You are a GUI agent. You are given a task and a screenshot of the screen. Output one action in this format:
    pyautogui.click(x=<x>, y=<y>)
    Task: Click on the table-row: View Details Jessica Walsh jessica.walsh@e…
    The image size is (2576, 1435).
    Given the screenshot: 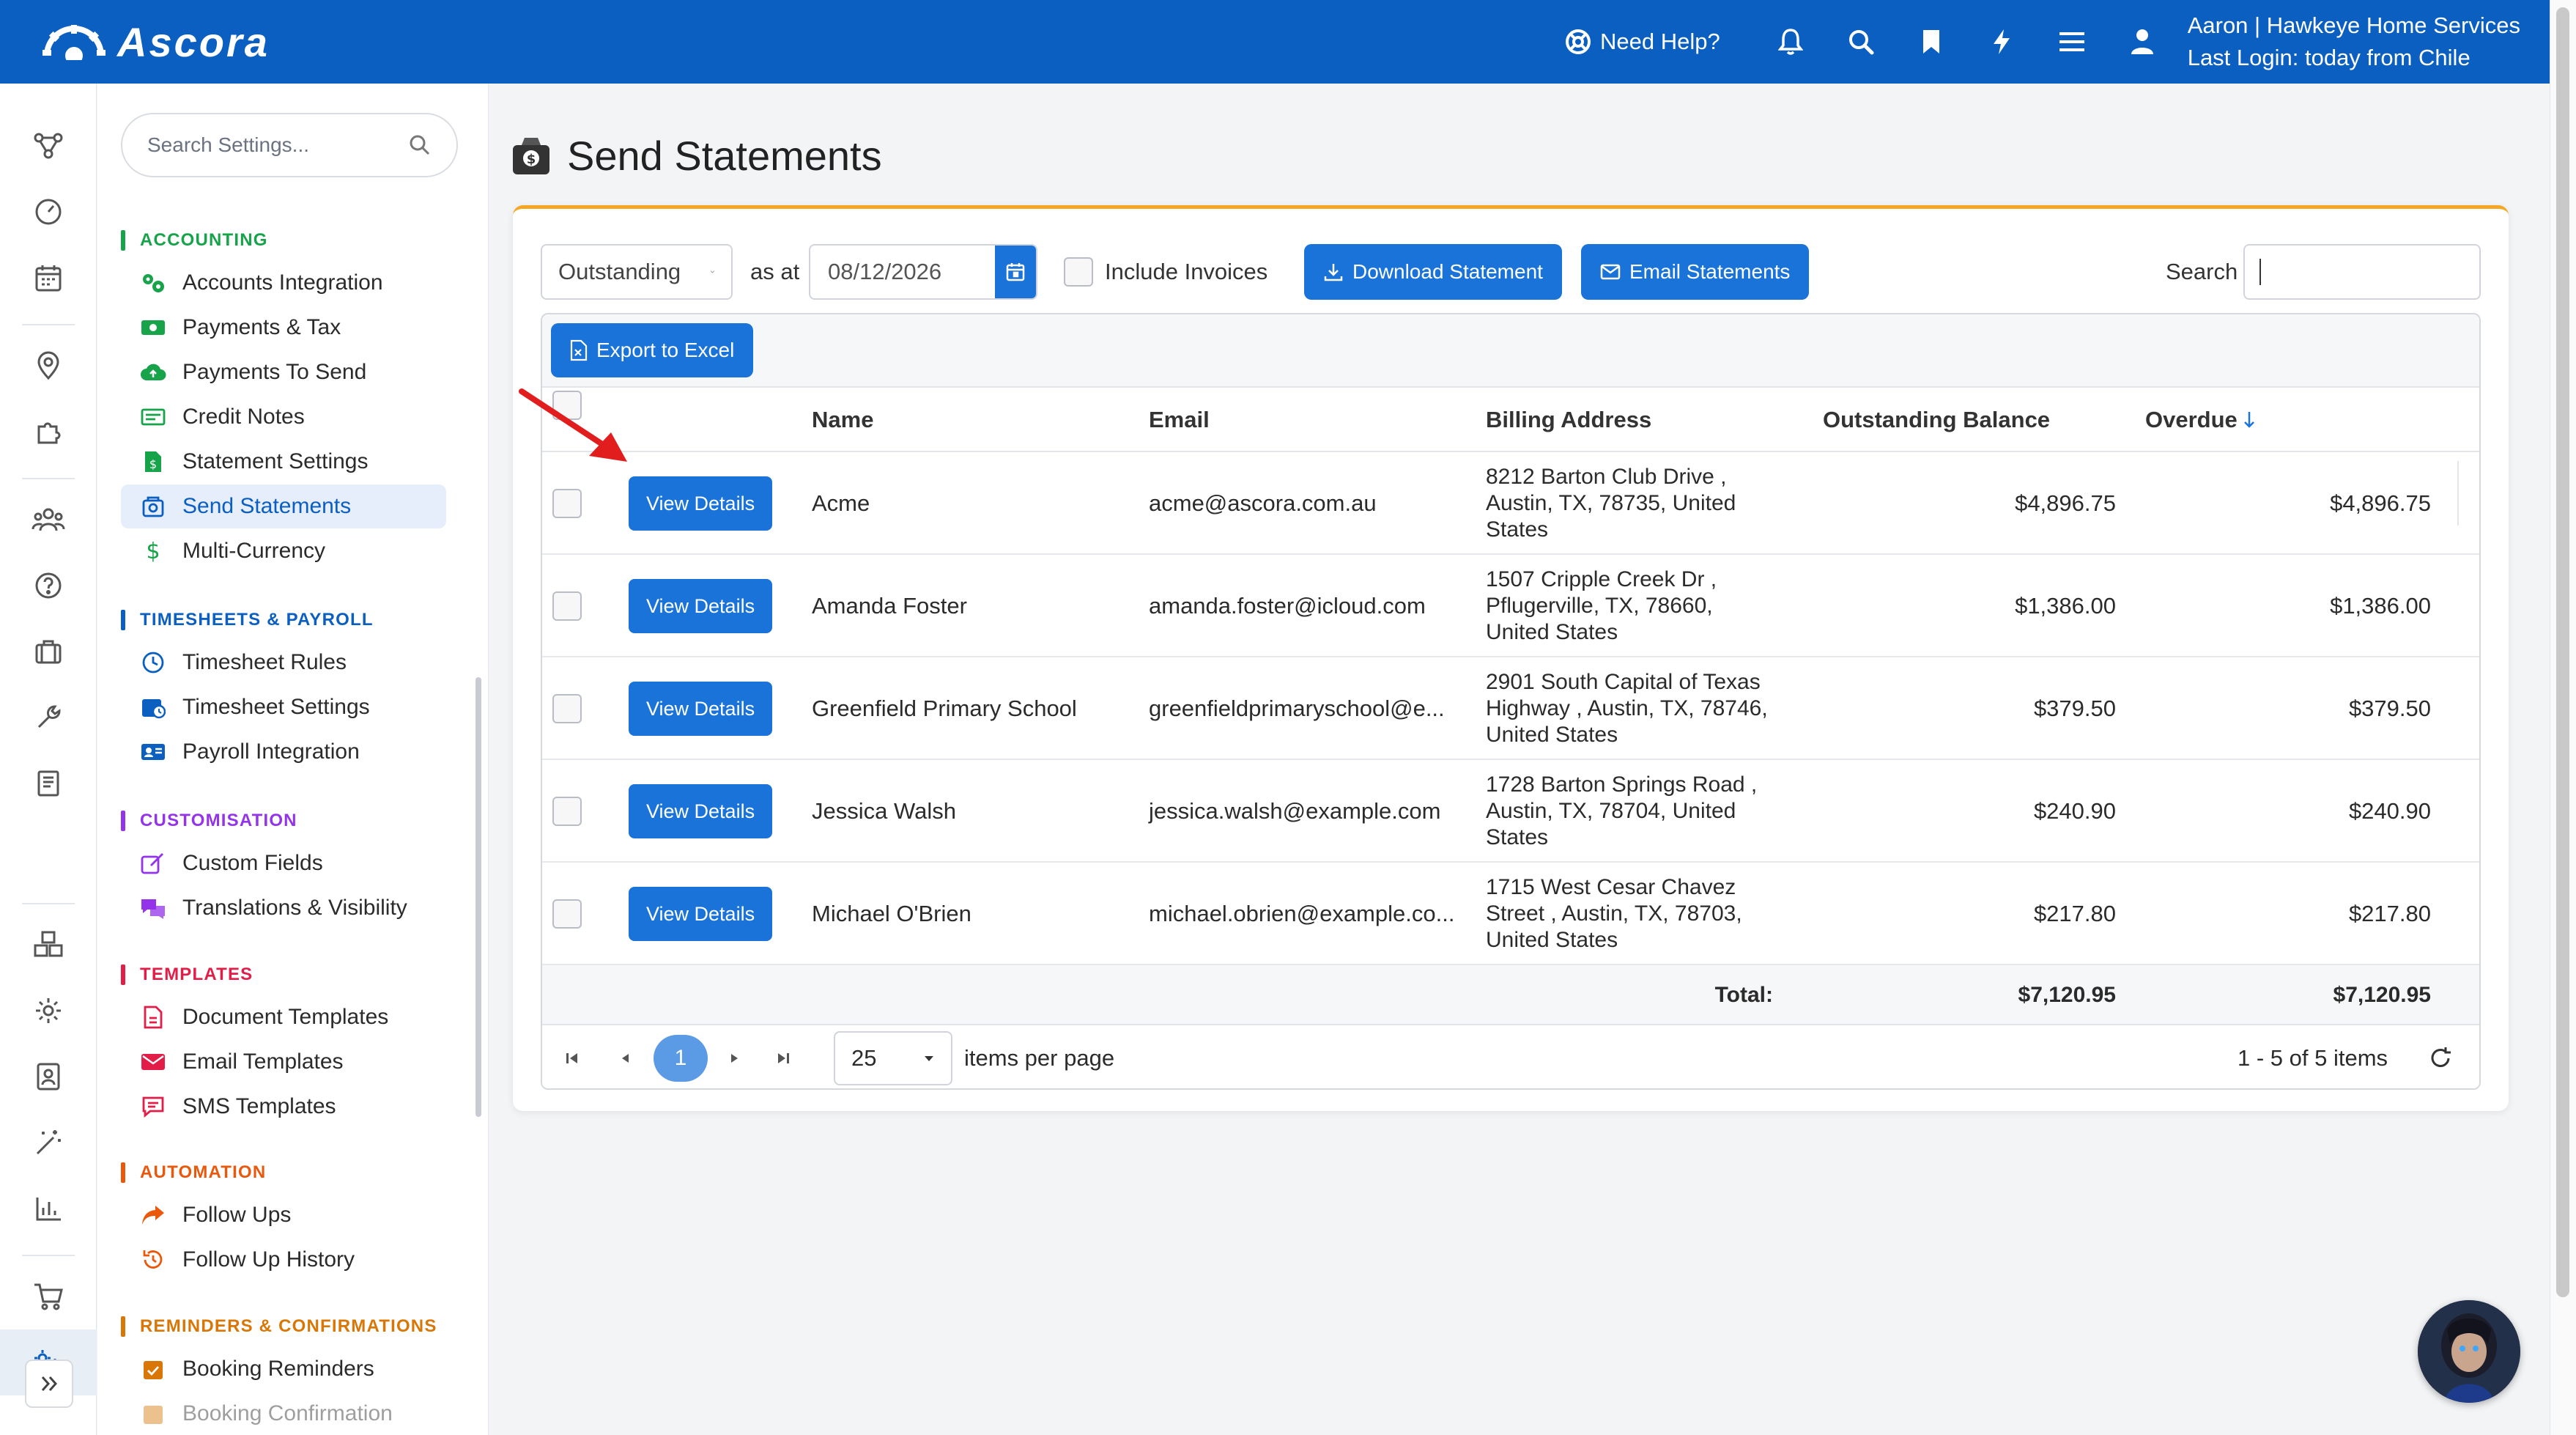 What is the action you would take?
    pyautogui.click(x=1510, y=812)
    